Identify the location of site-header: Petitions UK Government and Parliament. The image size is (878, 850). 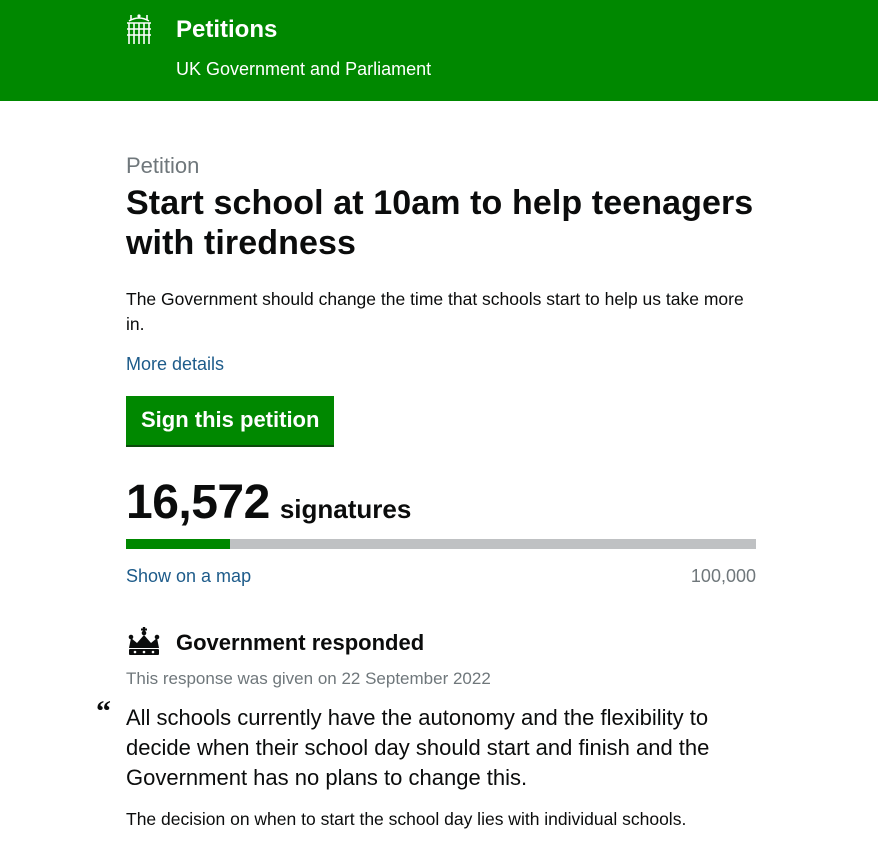
(439, 50).